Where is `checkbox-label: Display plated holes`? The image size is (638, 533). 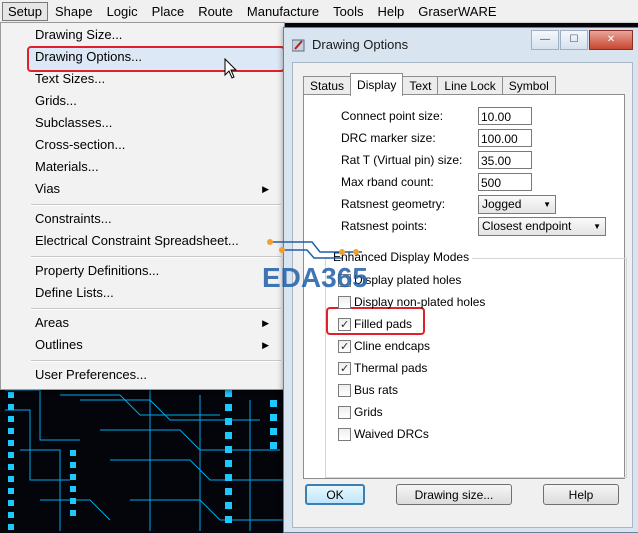 checkbox-label: Display plated holes is located at coordinates (408, 280).